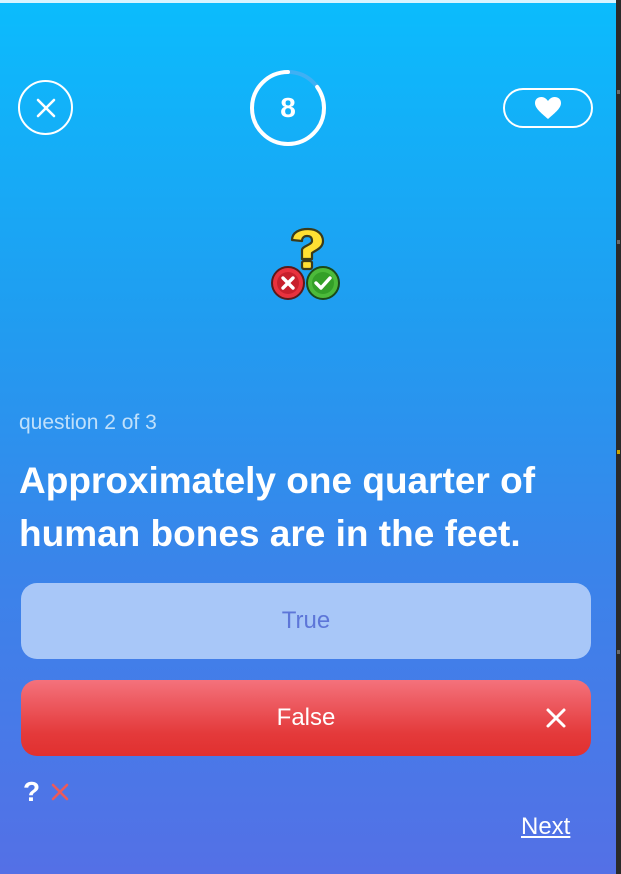  Describe the element at coordinates (308, 1) in the screenshot. I see `top-border` at that location.